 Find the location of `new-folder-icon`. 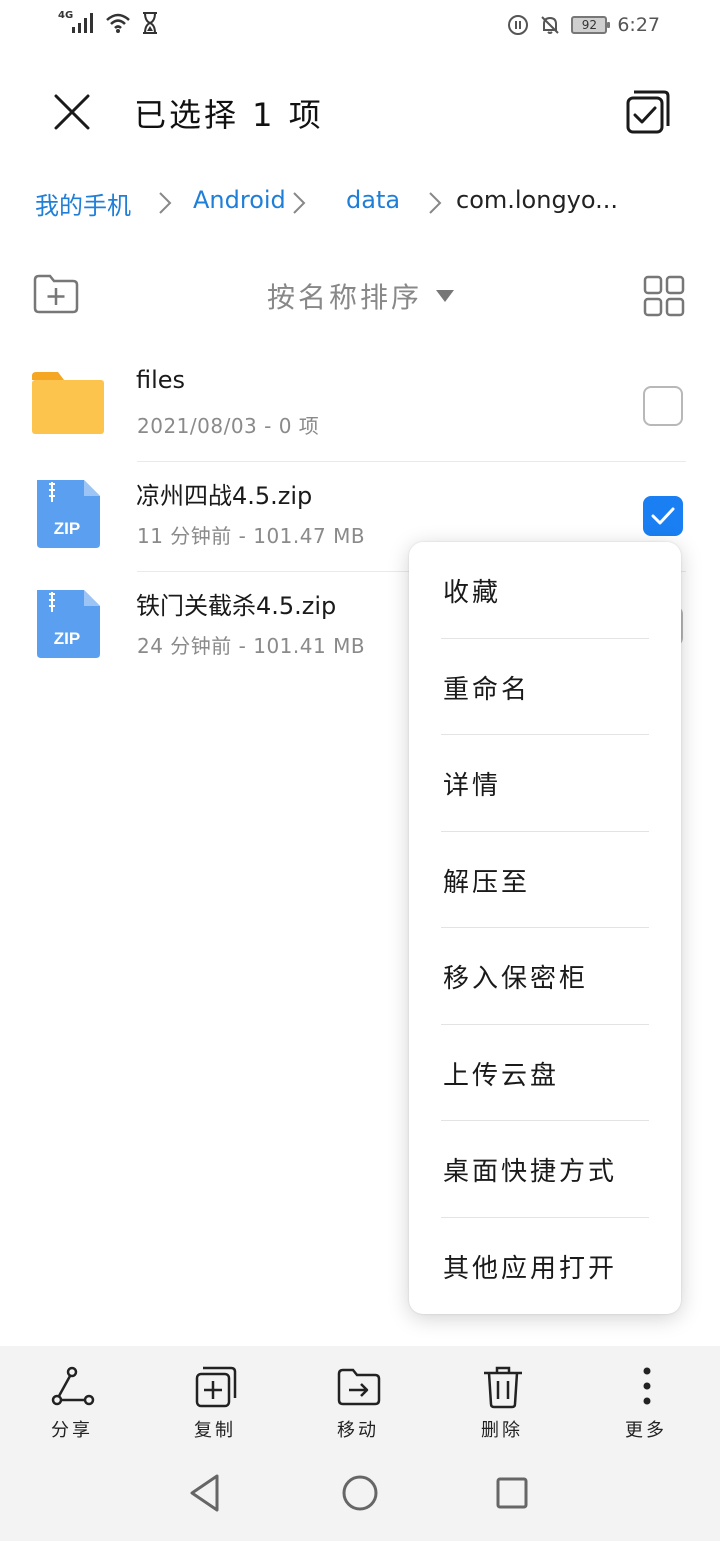

new-folder-icon is located at coordinates (56, 294).